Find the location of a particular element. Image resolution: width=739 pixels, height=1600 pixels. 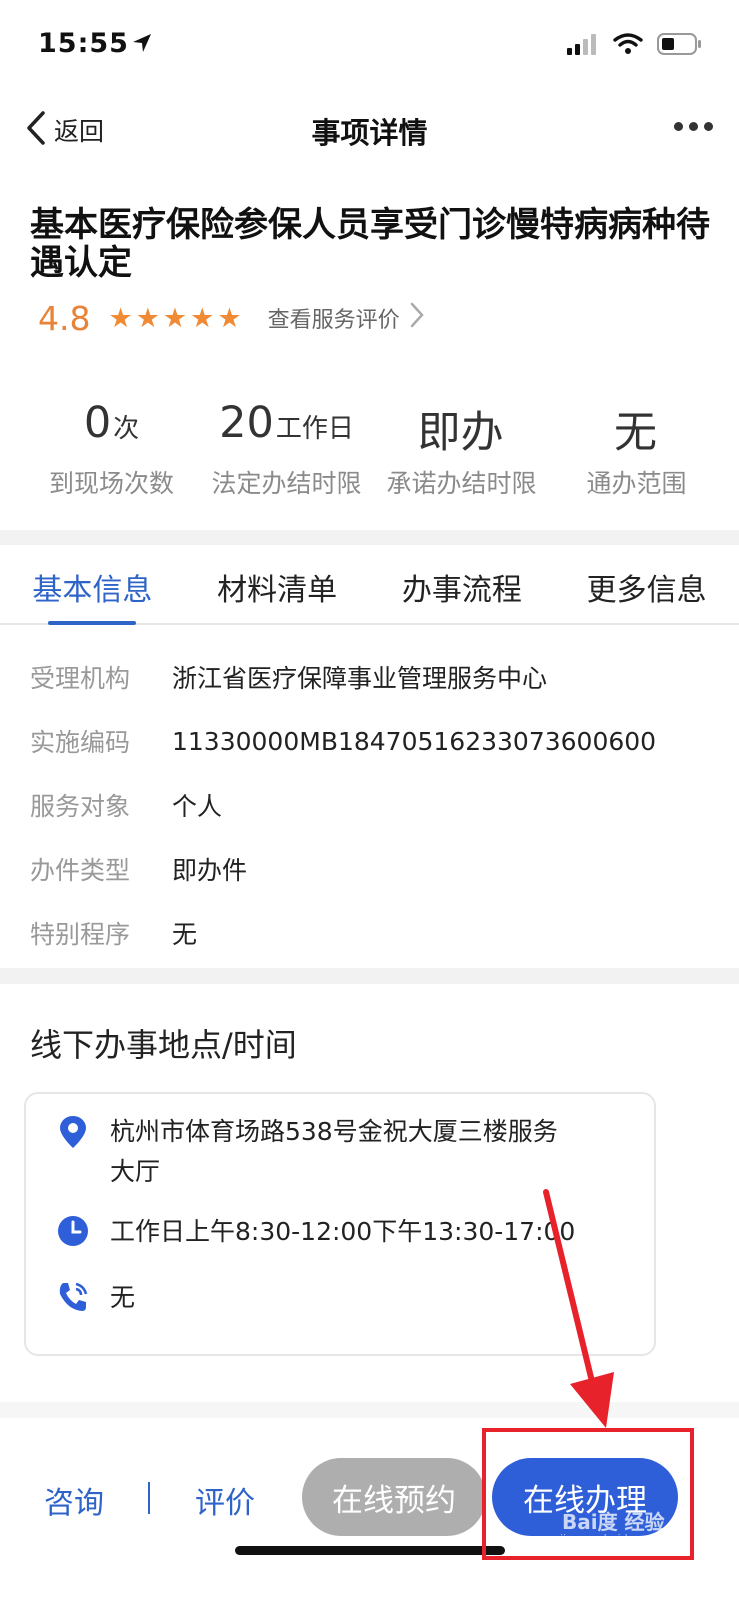

page-title: 事项详情 is located at coordinates (369, 133).